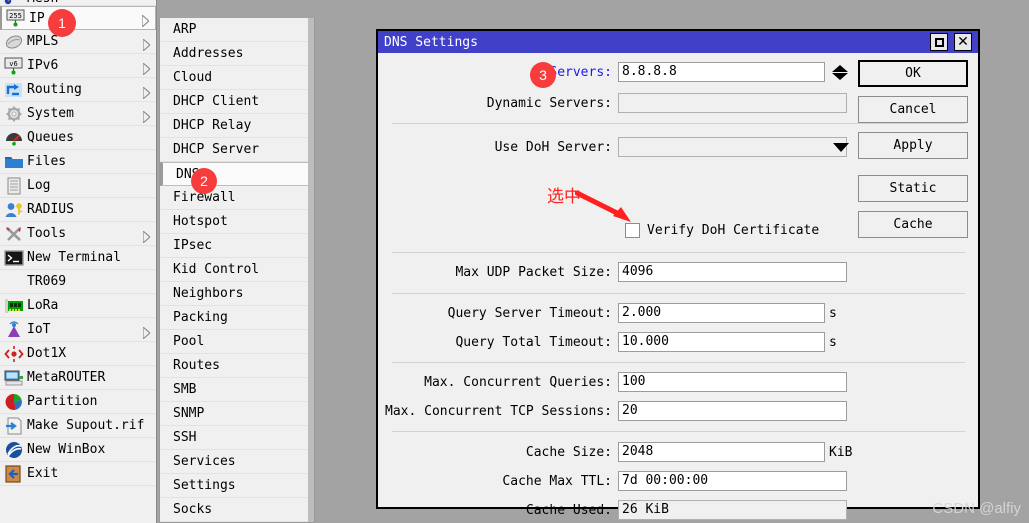 The image size is (1029, 523). Describe the element at coordinates (189, 413) in the screenshot. I see `submenu-item-label: SNMP` at that location.